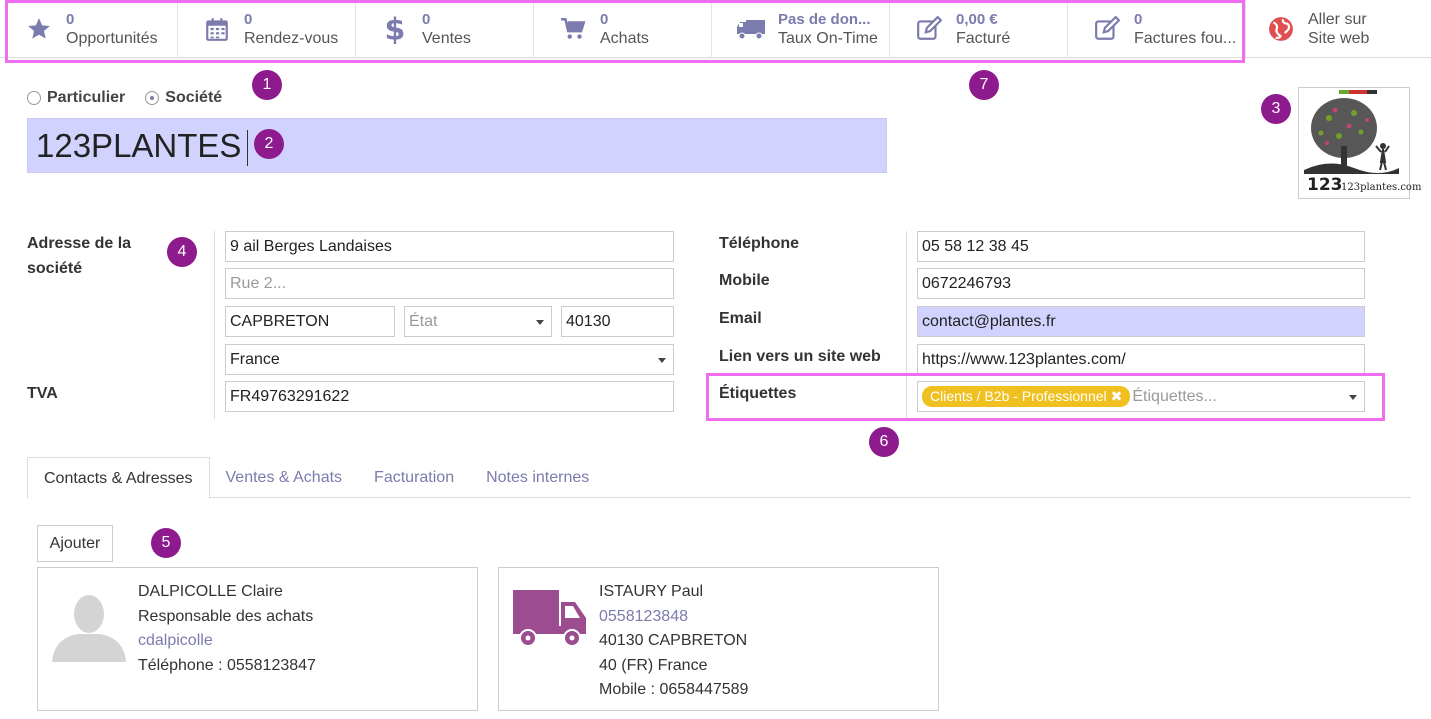  What do you see at coordinates (1141, 321) in the screenshot?
I see `email-input: contact@plantes.fr` at bounding box center [1141, 321].